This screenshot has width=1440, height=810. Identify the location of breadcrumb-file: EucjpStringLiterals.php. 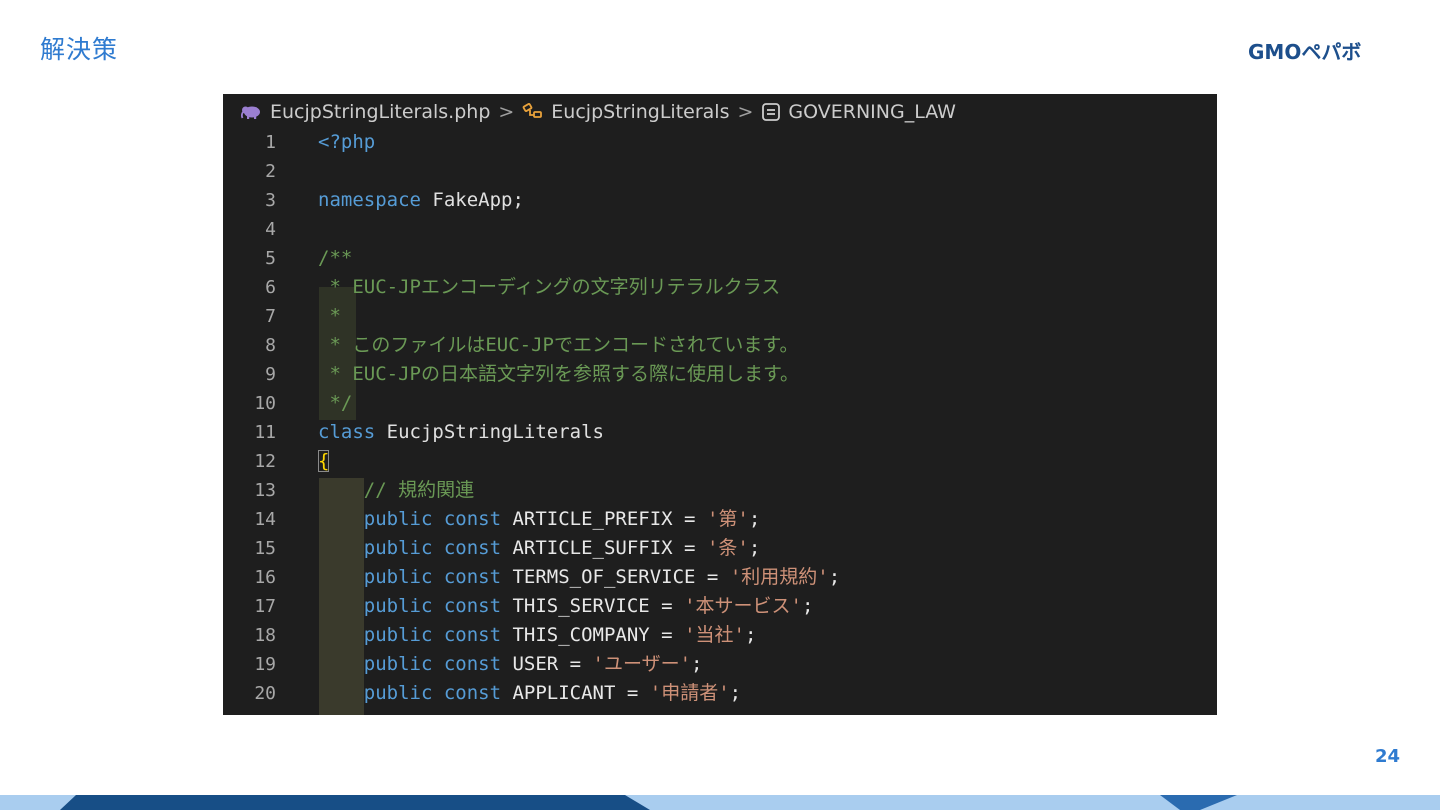
(365, 112).